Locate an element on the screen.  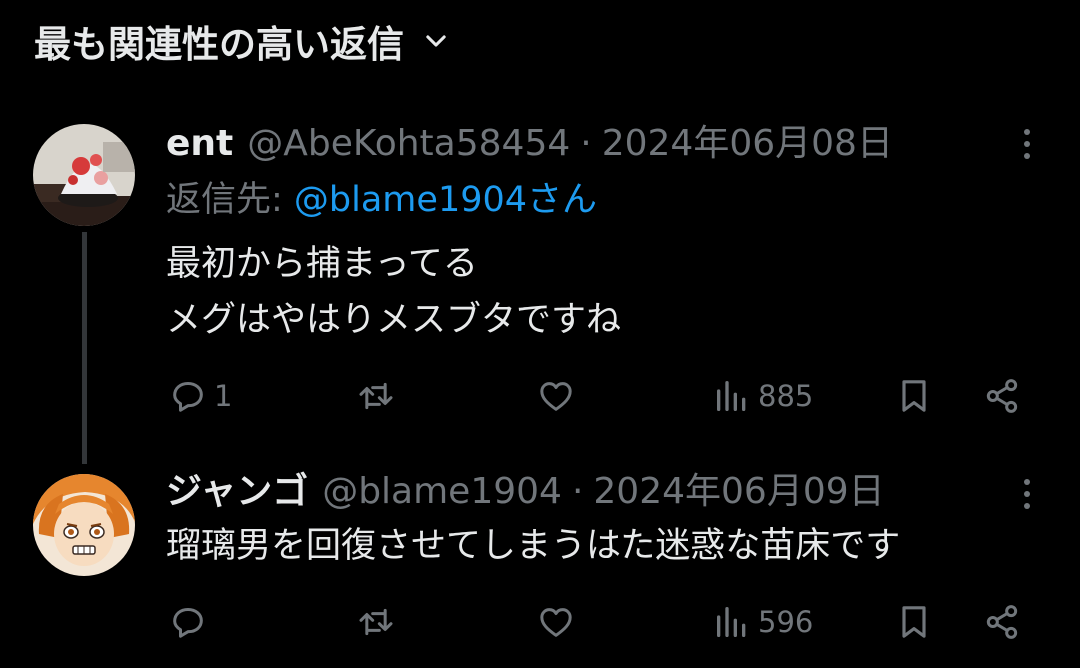
tweet-header: ent @AbeKohta58454 · 2024年06月08日 is located at coordinates (529, 144).